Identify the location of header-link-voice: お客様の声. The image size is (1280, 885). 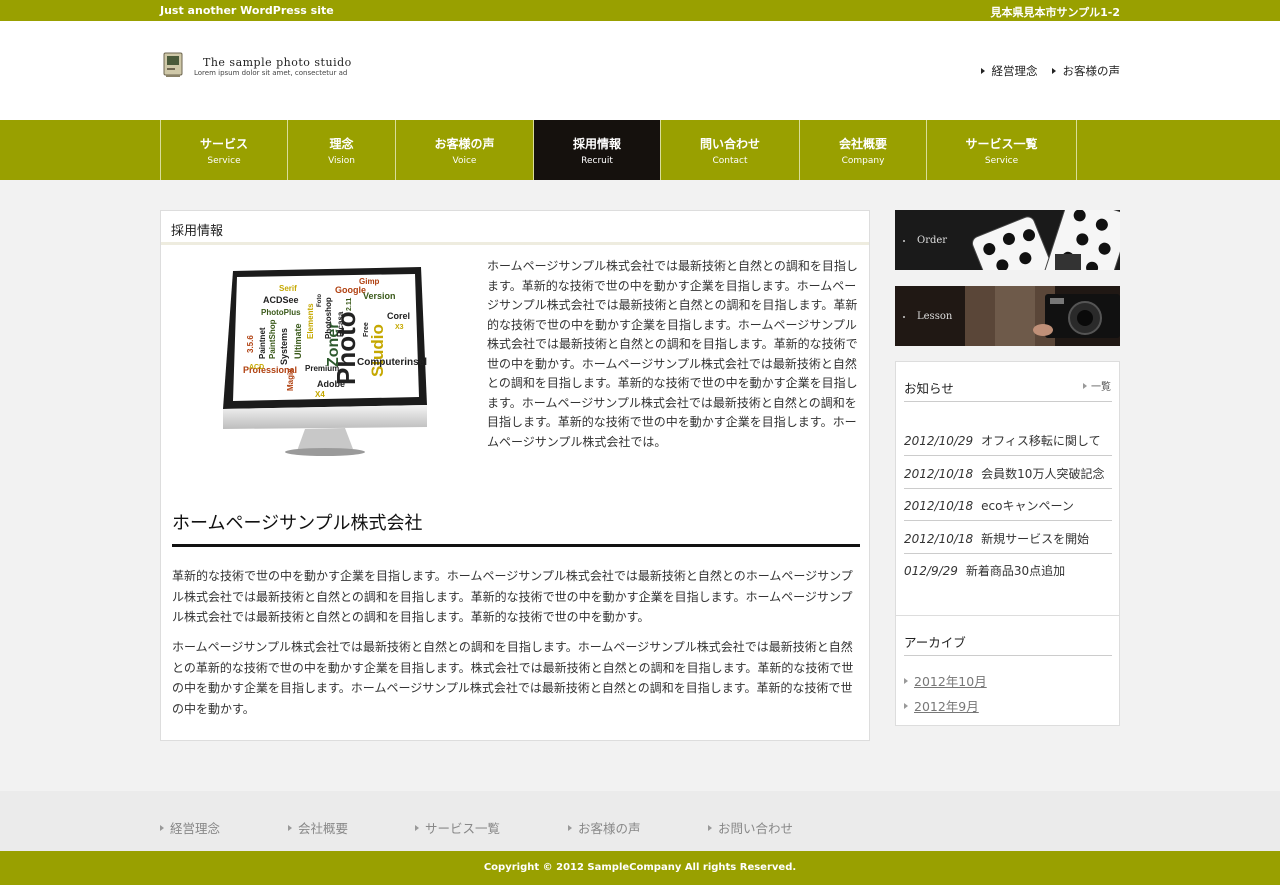
(1085, 71).